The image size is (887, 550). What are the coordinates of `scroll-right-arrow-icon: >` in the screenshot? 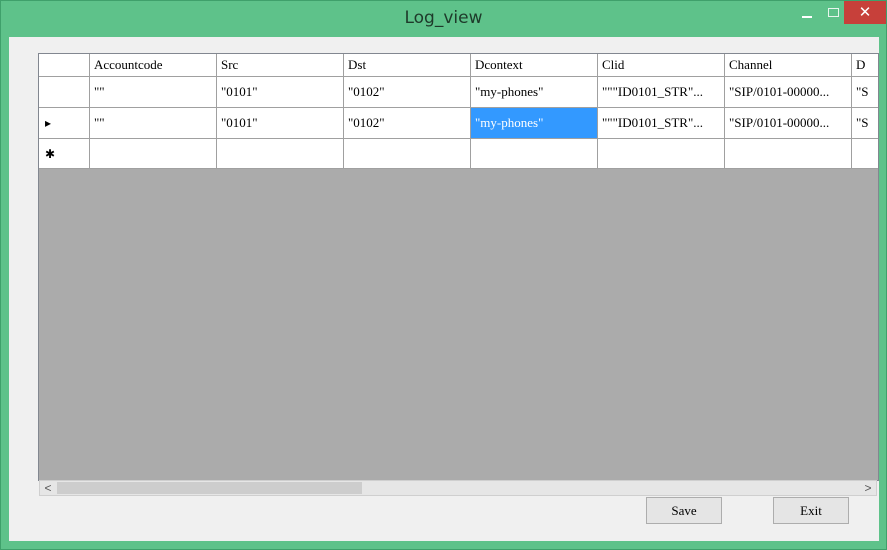 It's located at (868, 488).